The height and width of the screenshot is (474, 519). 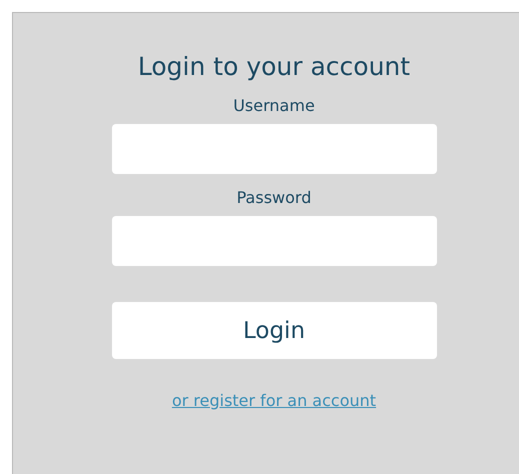 I want to click on field-label: Password, so click(x=274, y=198).